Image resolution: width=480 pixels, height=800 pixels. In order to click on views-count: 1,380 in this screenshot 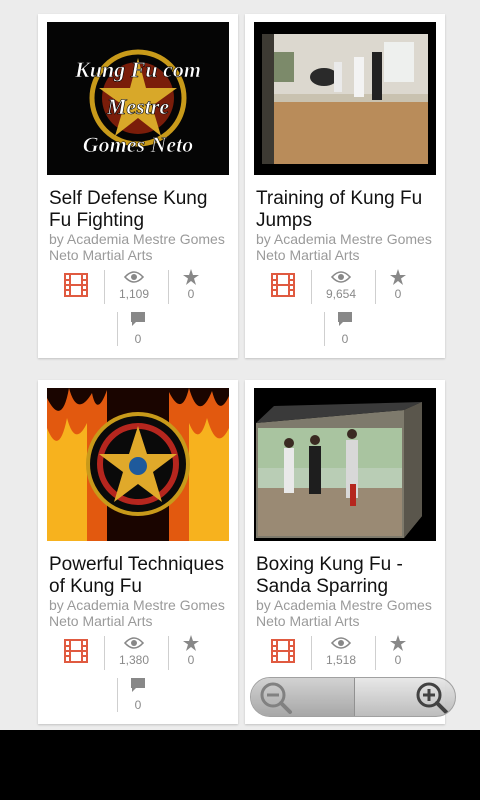, I will do `click(134, 660)`.